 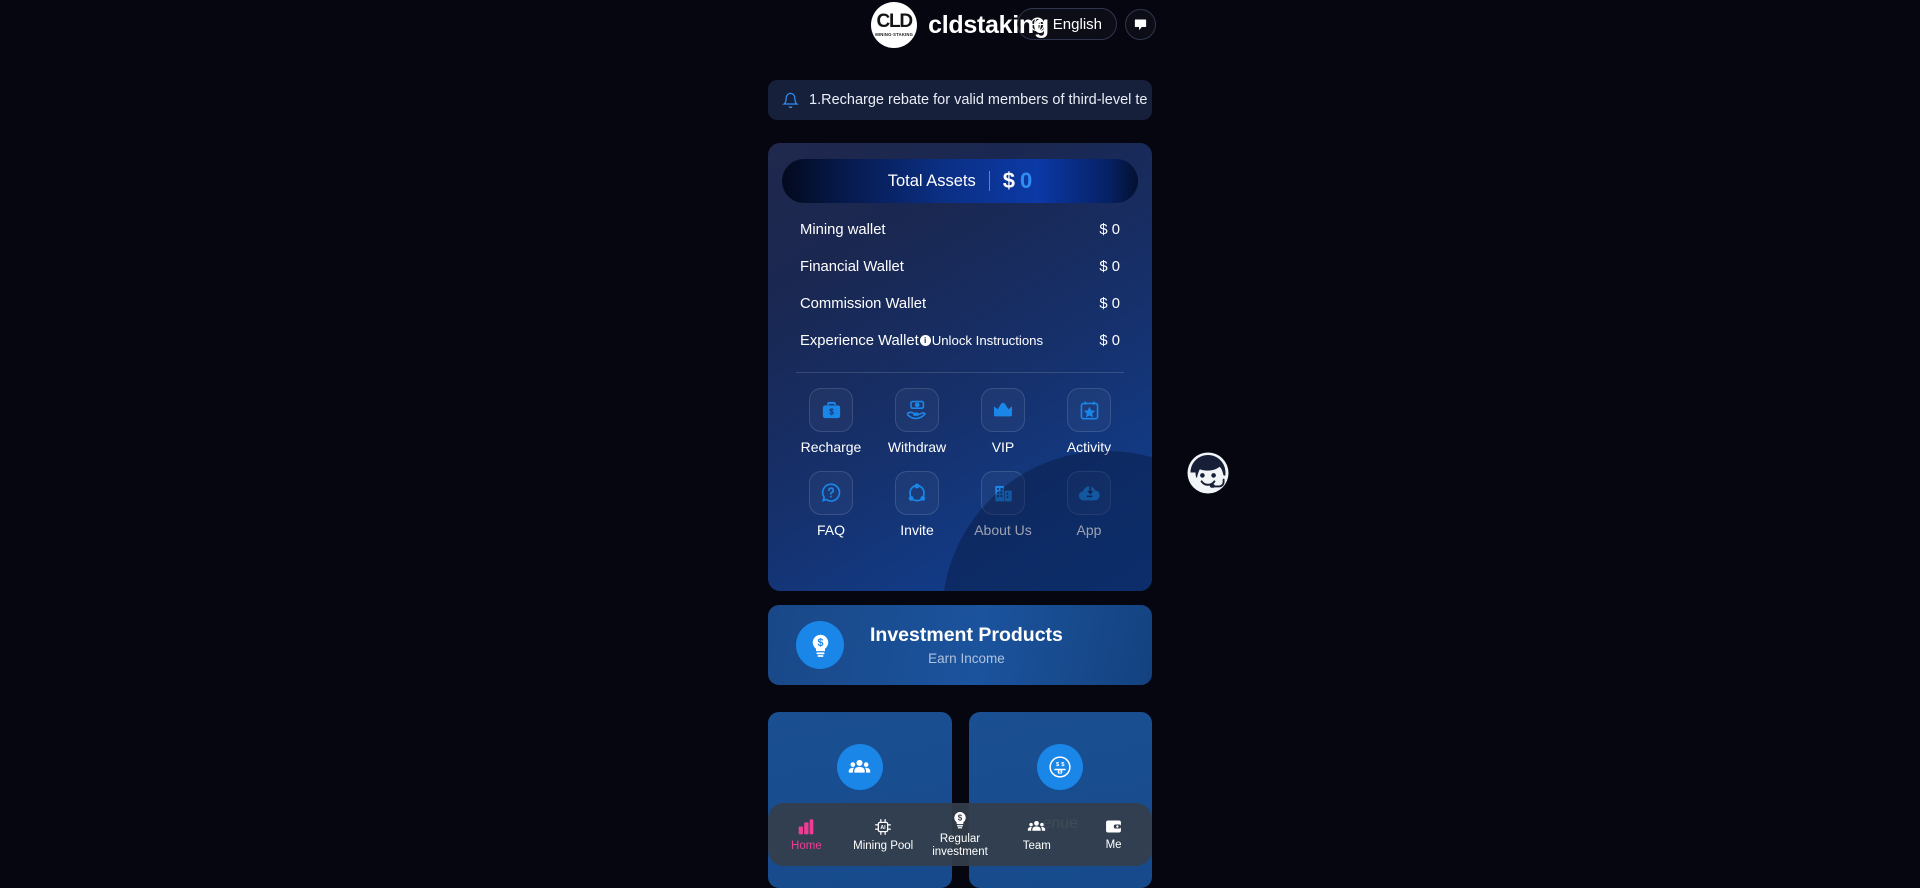 I want to click on brand-logo-subtext: MINING·STAKING, so click(x=894, y=35).